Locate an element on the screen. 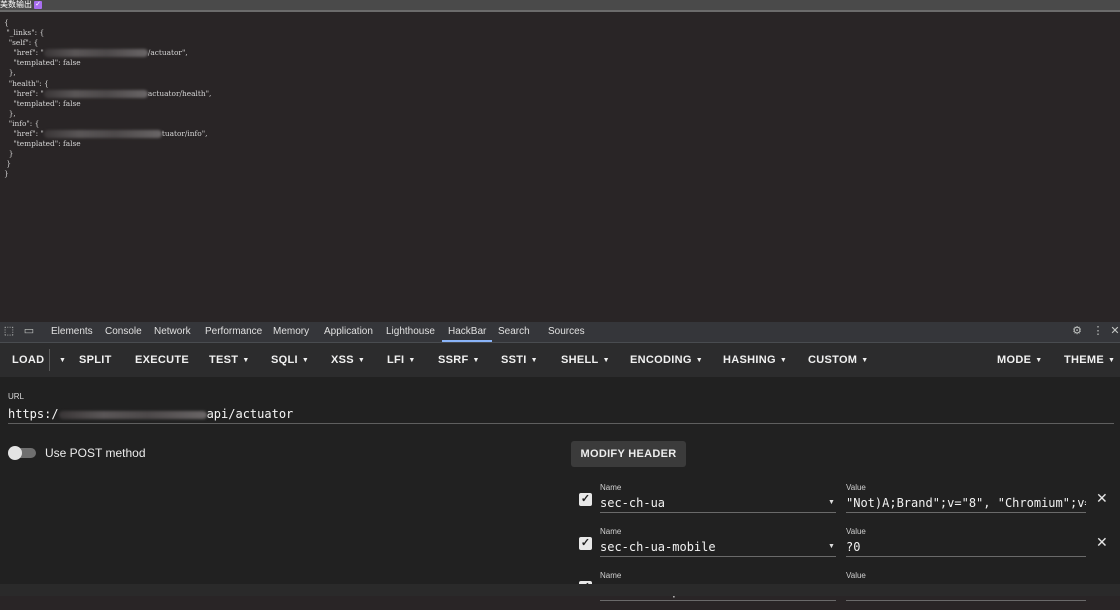 Image resolution: width=1120 pixels, height=610 pixels. encoding-menu: ENCODING ▼ is located at coordinates (666, 360).